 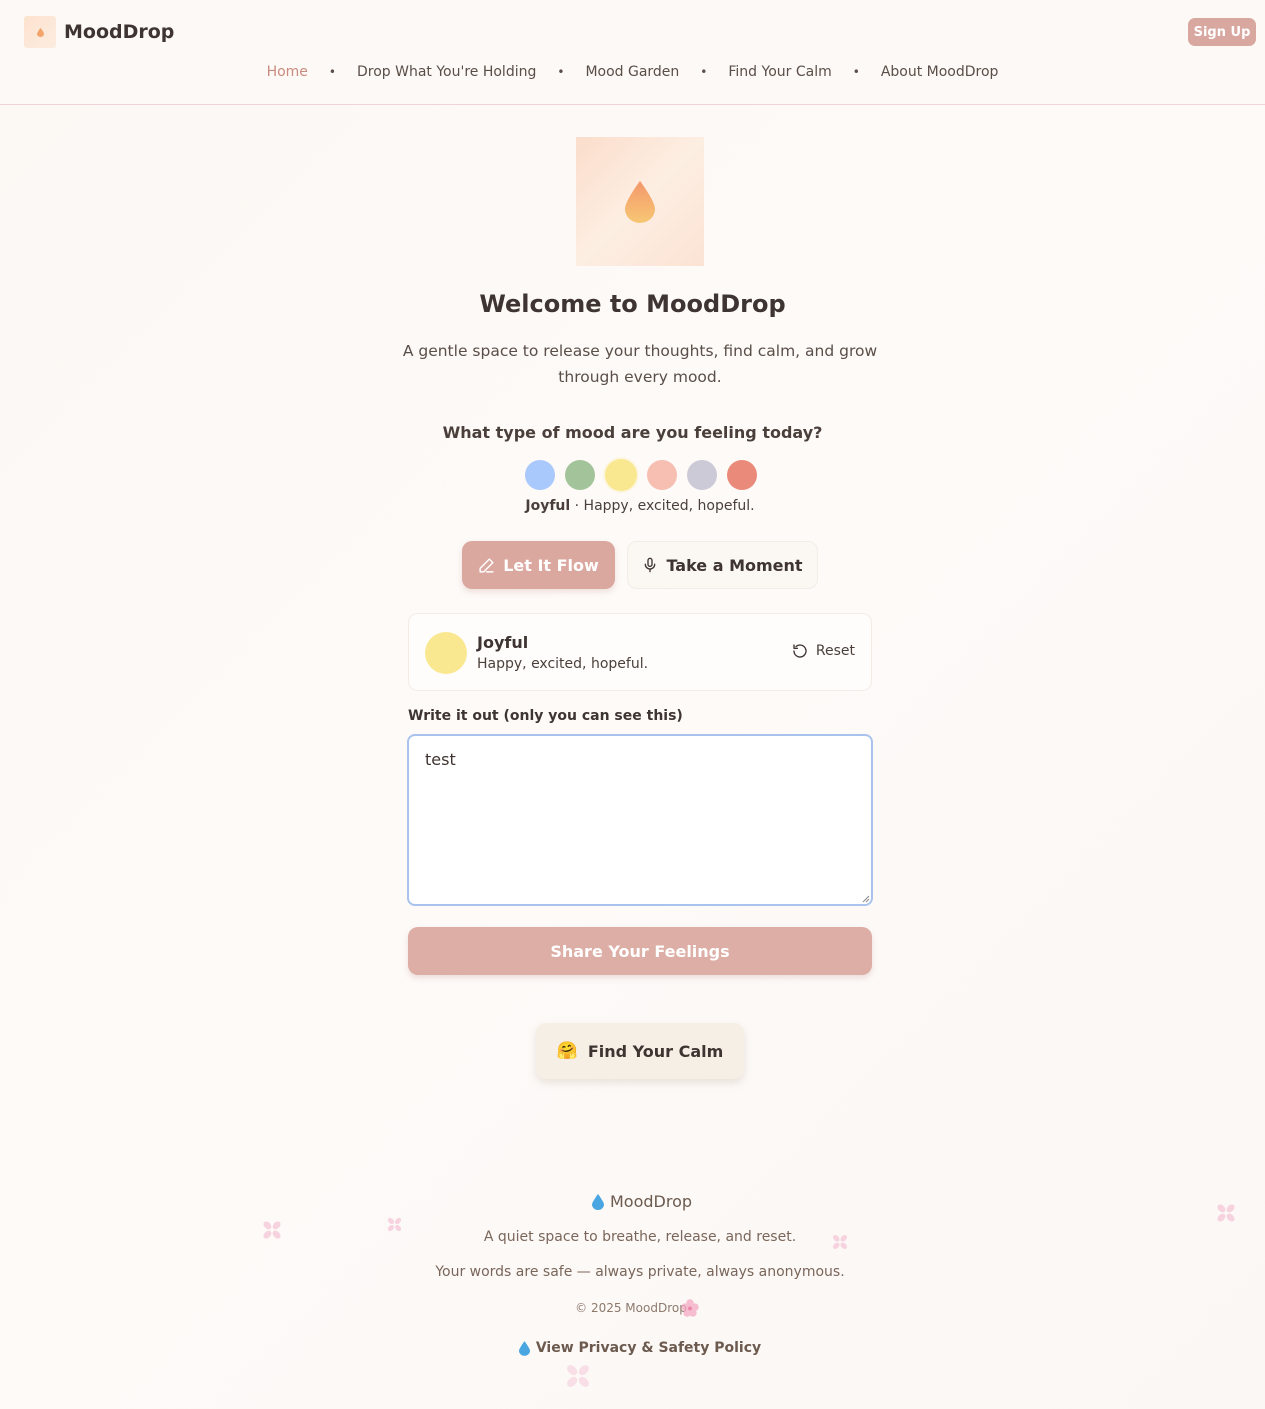 I want to click on brand-logo-icon, so click(x=40, y=32).